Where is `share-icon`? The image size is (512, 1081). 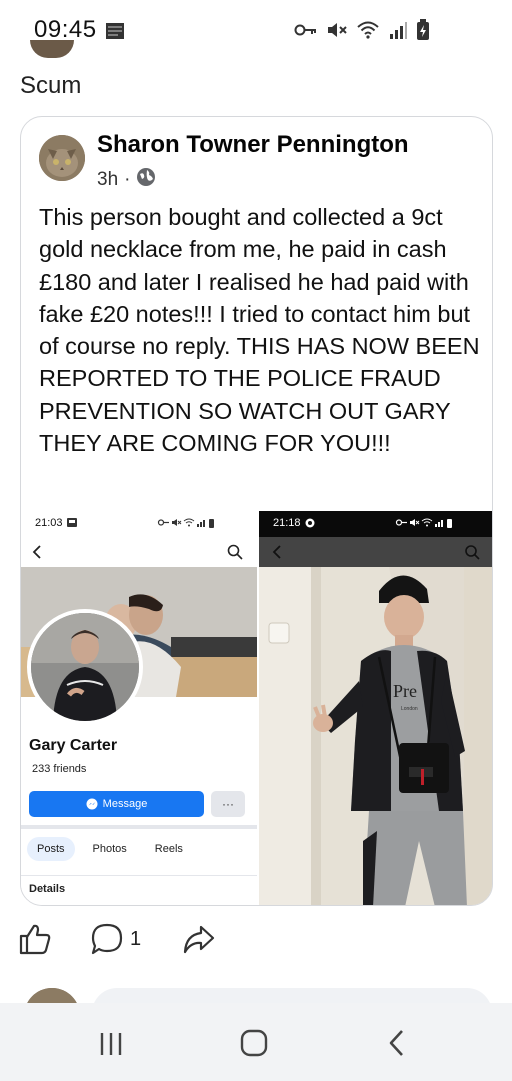 share-icon is located at coordinates (199, 939).